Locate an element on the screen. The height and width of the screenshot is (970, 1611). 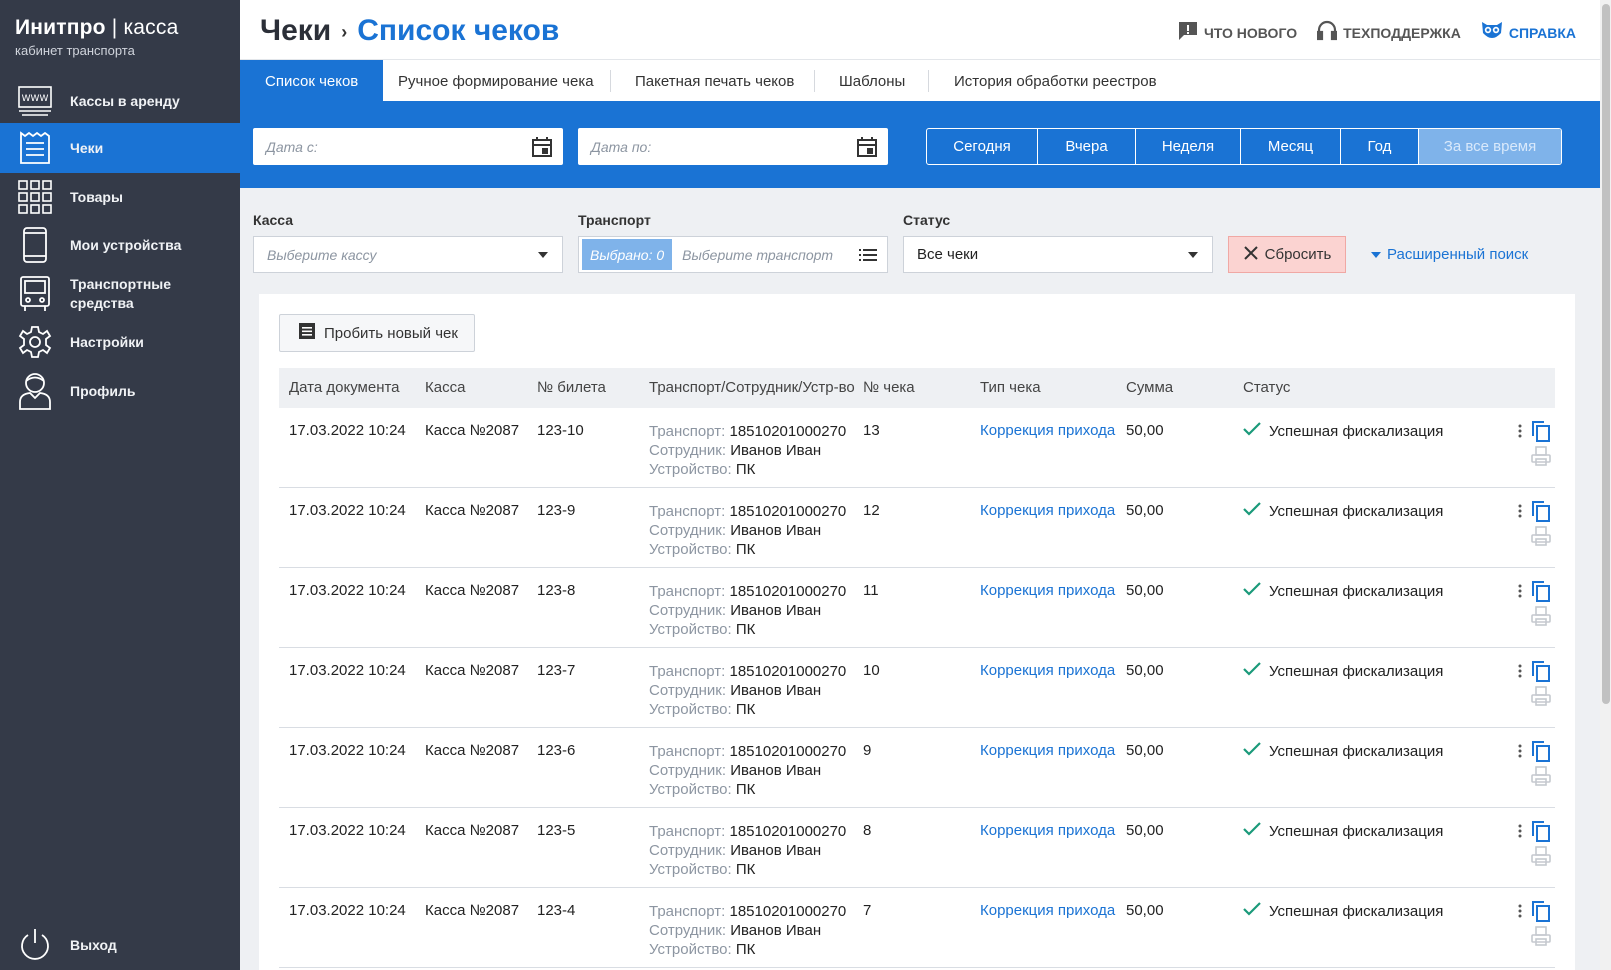
sidebar-item-rent: WWW Кассы в аренду is located at coordinates (120, 101).